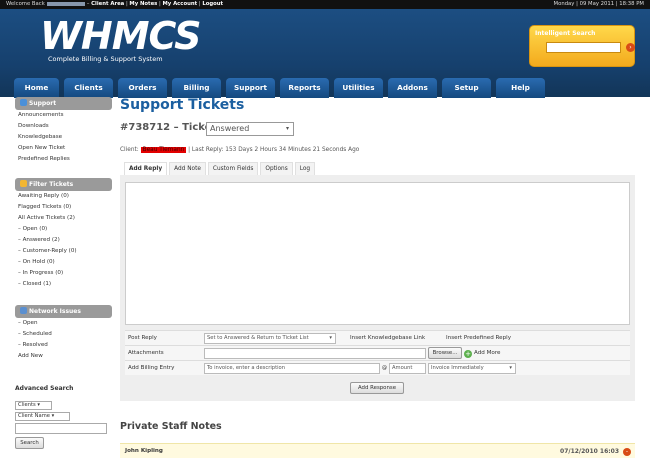  What do you see at coordinates (142, 88) in the screenshot?
I see `nav-orders: Orders` at bounding box center [142, 88].